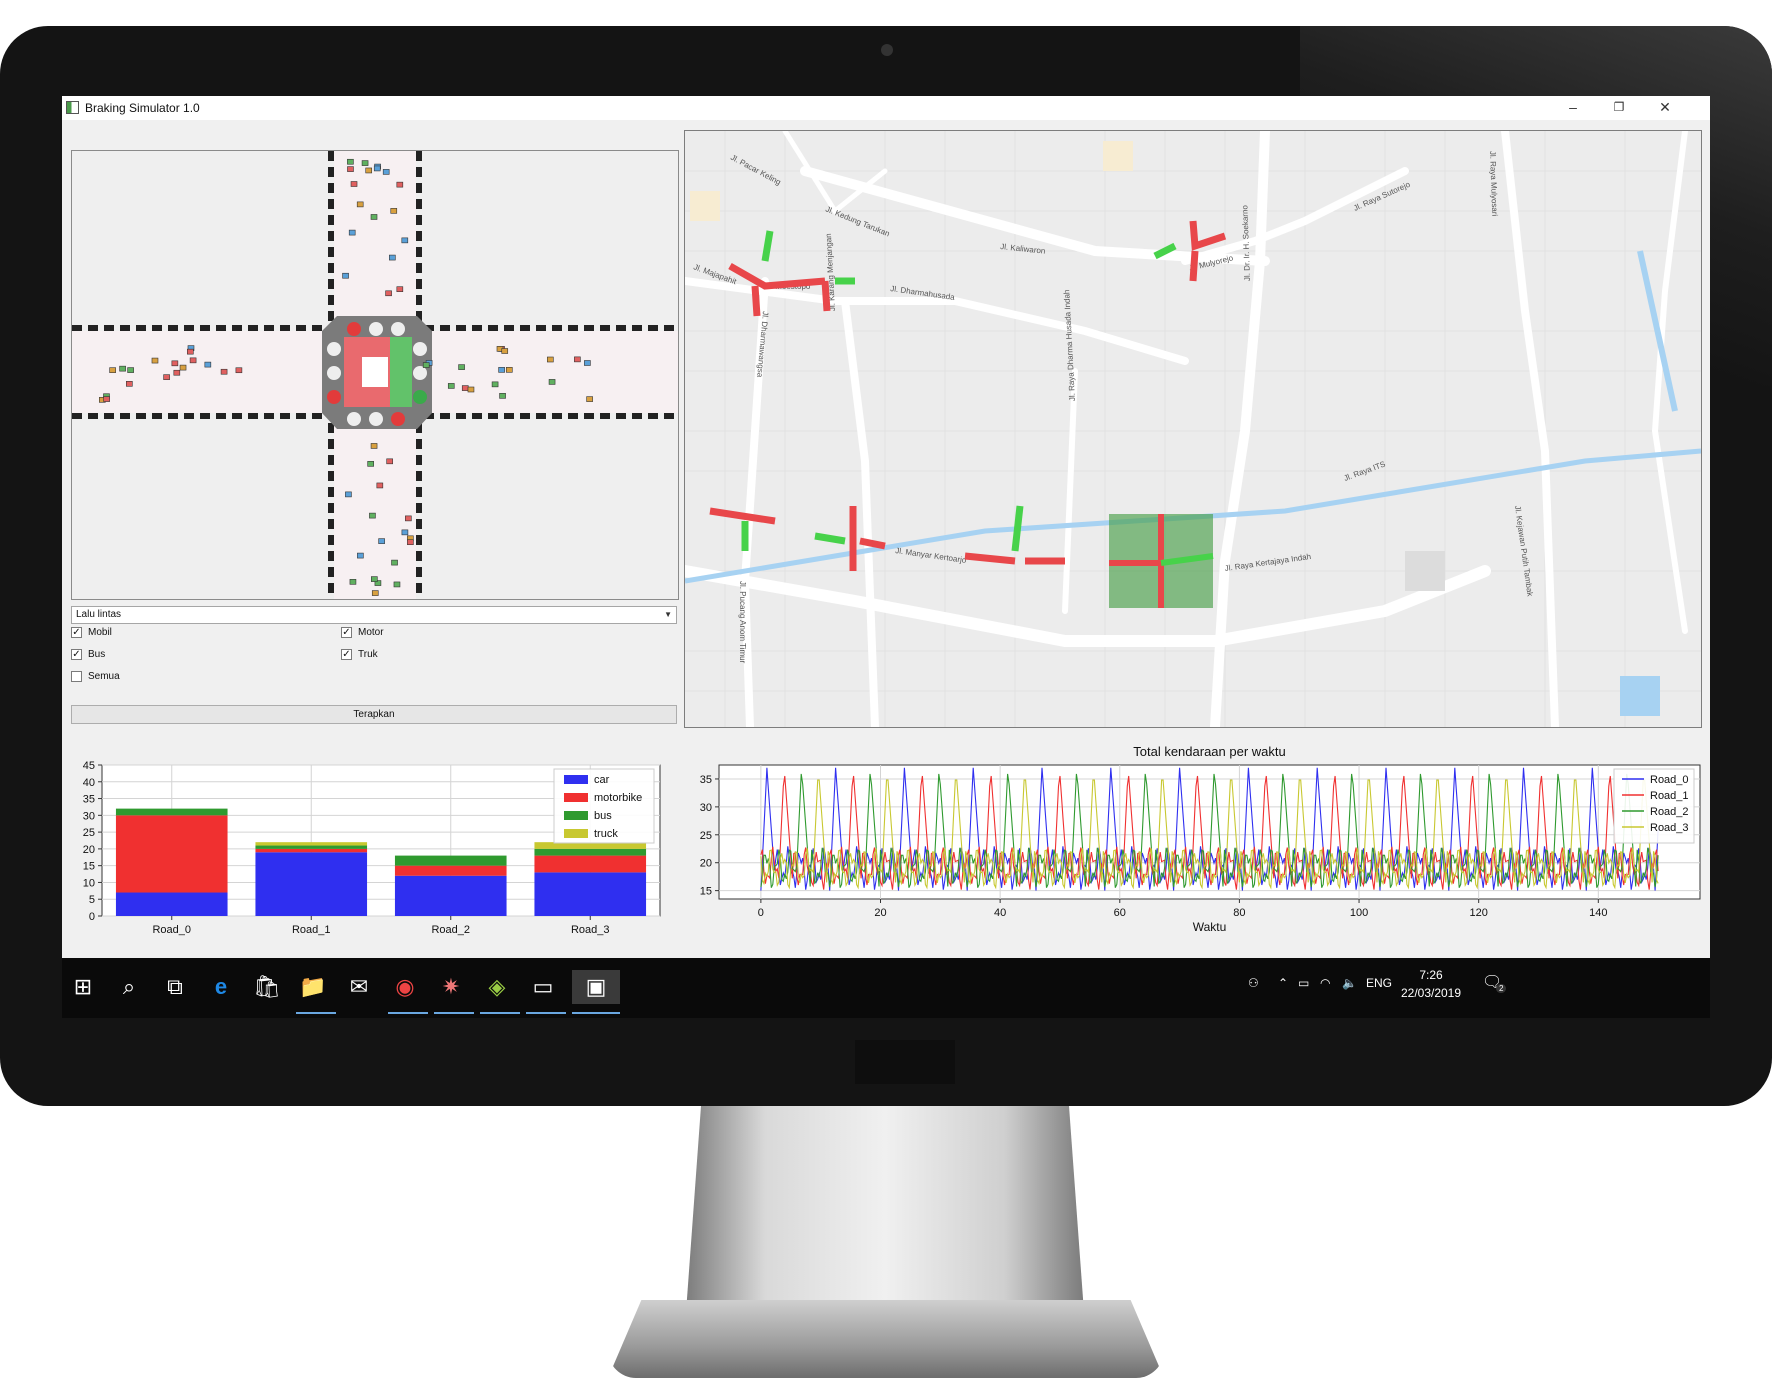  What do you see at coordinates (886, 1339) in the screenshot?
I see `monitor-stand-base` at bounding box center [886, 1339].